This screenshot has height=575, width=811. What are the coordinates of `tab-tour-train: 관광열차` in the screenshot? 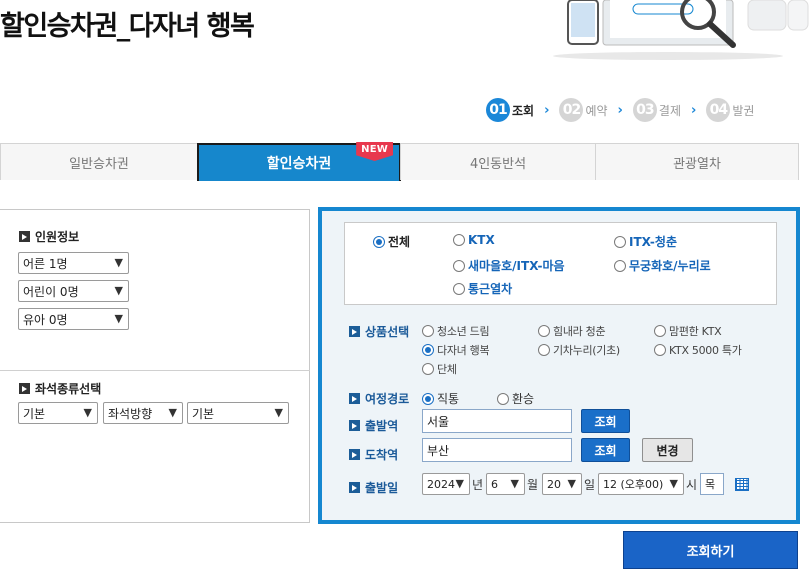 It's located at (697, 161).